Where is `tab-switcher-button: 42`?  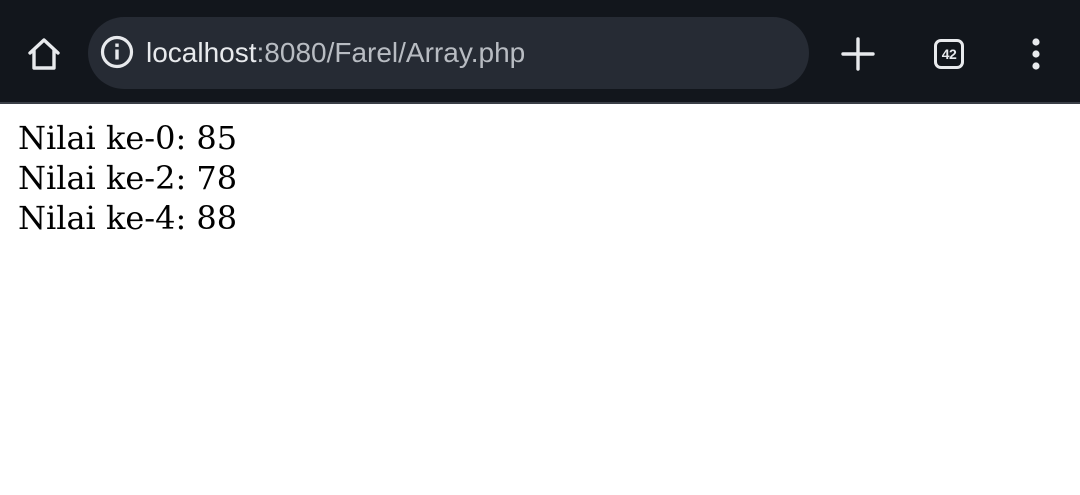
tab-switcher-button: 42 is located at coordinates (949, 54).